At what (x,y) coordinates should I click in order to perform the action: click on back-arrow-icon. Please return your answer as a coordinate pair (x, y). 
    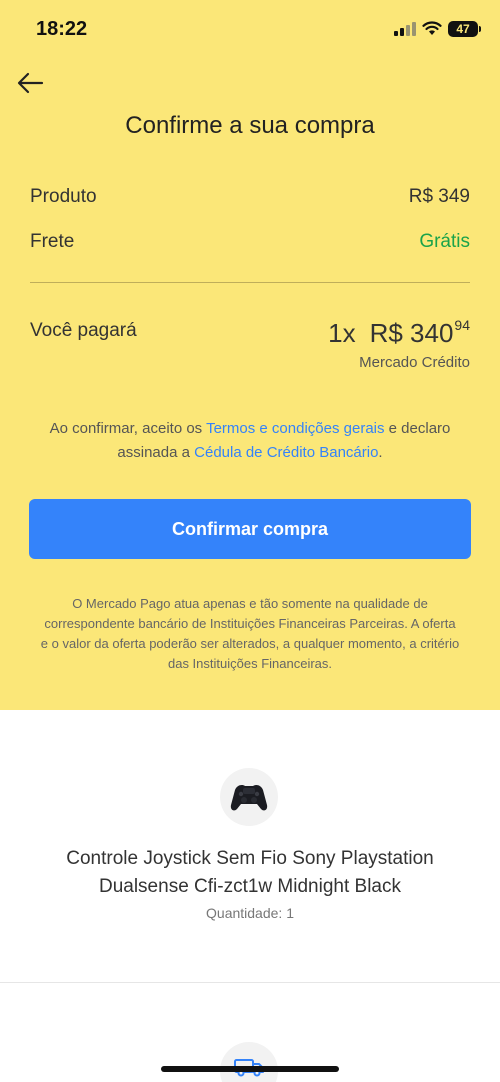
    Looking at the image, I should click on (30, 83).